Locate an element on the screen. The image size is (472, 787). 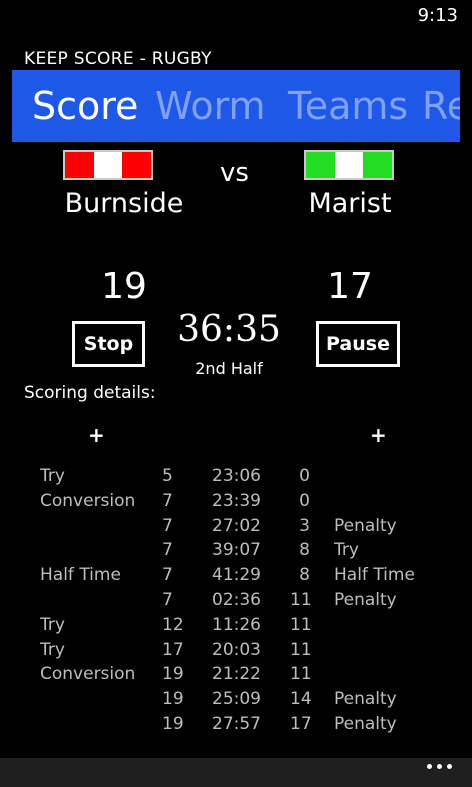
event-time: 25:09 is located at coordinates (236, 699).